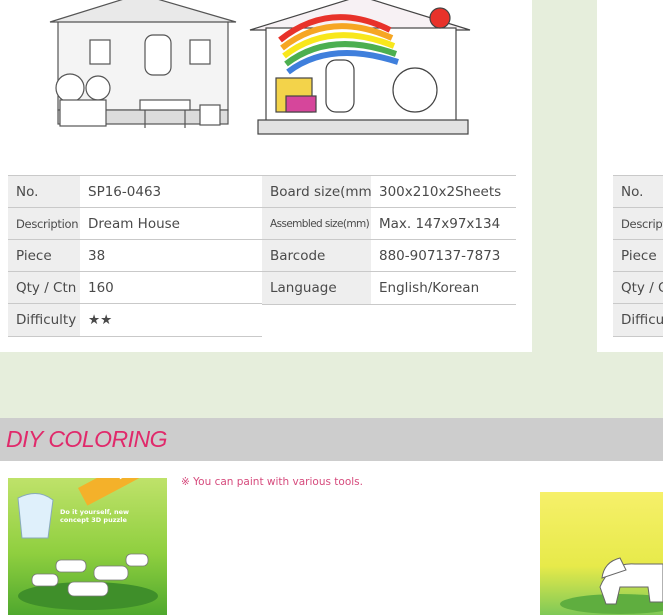  I want to click on next-product-card: No. Descript Piece Qty / C Difficul, so click(630, 176).